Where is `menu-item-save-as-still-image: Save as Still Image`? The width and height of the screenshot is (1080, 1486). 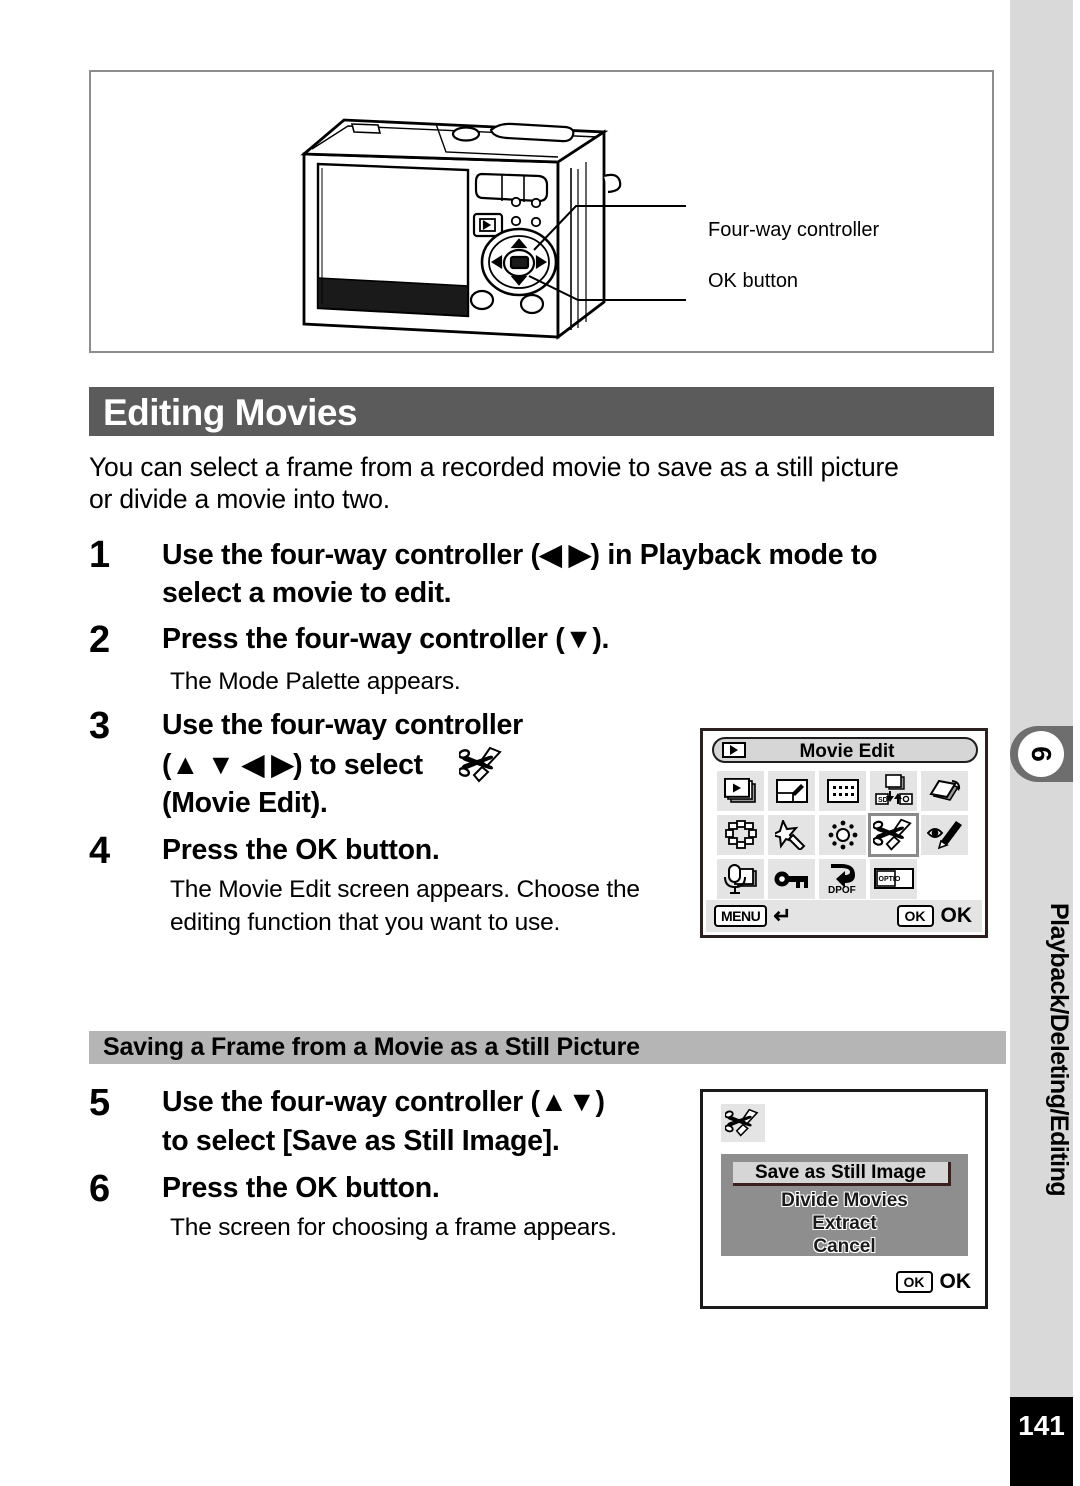 menu-item-save-as-still-image: Save as Still Image is located at coordinates (842, 1174).